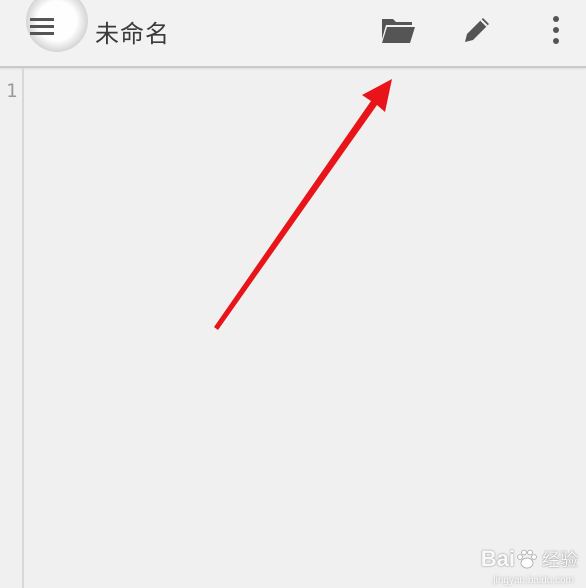 This screenshot has height=588, width=586. Describe the element at coordinates (560, 560) in the screenshot. I see `watermark-brand-right: 经验` at that location.